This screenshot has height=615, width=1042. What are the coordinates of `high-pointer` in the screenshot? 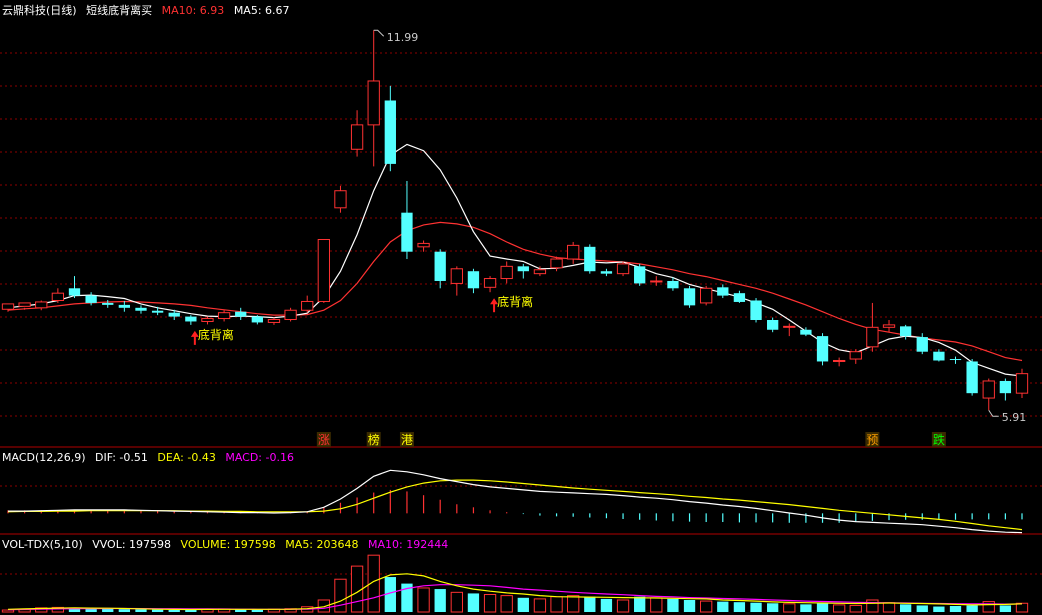 It's located at (379, 33).